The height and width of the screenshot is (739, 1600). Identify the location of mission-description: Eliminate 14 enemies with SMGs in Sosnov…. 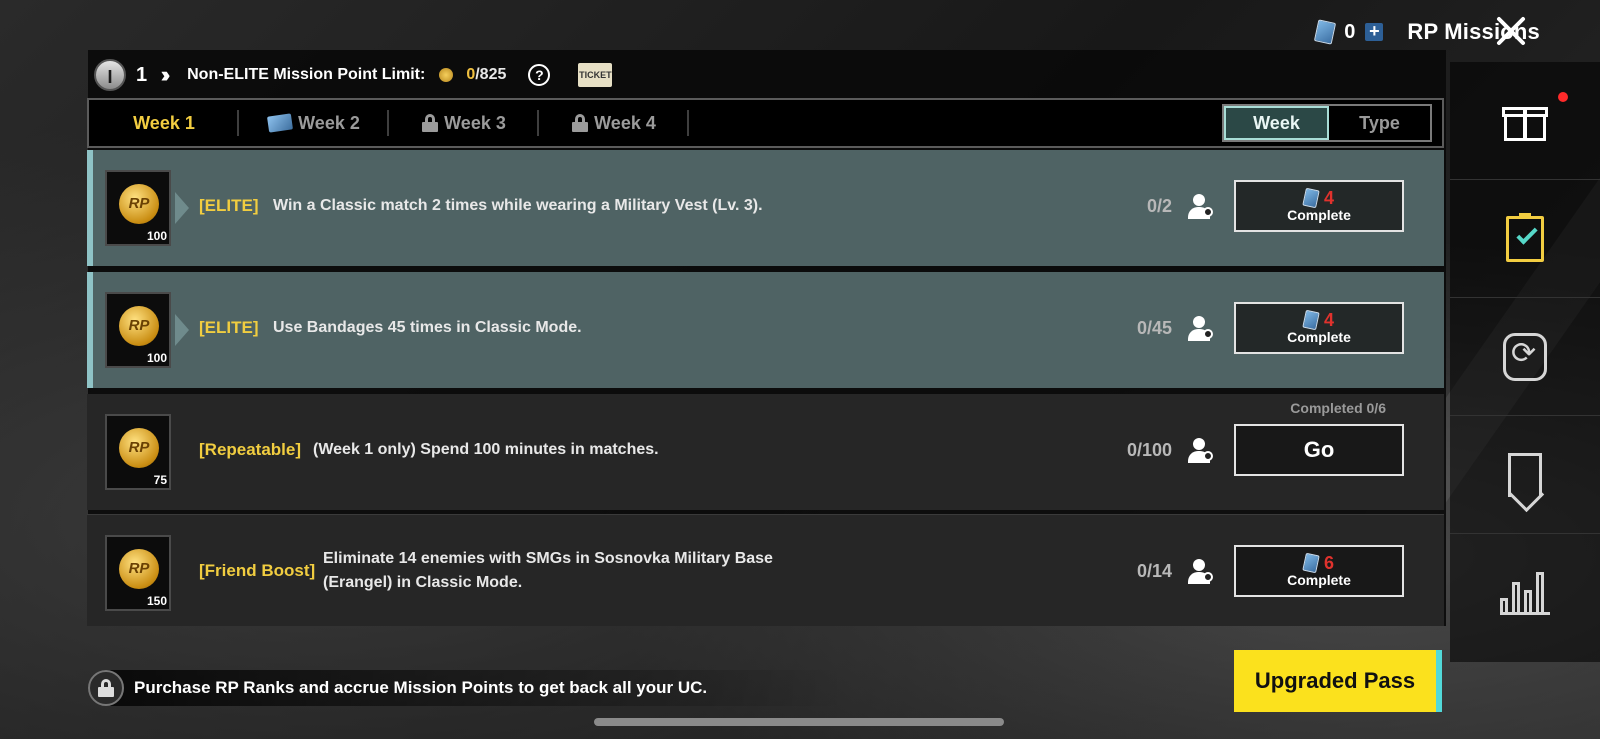
(548, 570).